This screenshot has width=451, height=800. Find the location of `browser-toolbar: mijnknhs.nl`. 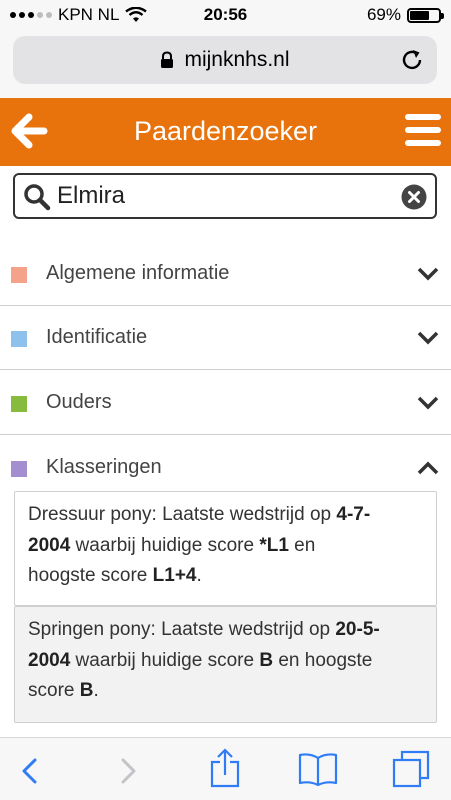

browser-toolbar: mijnknhs.nl is located at coordinates (225, 64).